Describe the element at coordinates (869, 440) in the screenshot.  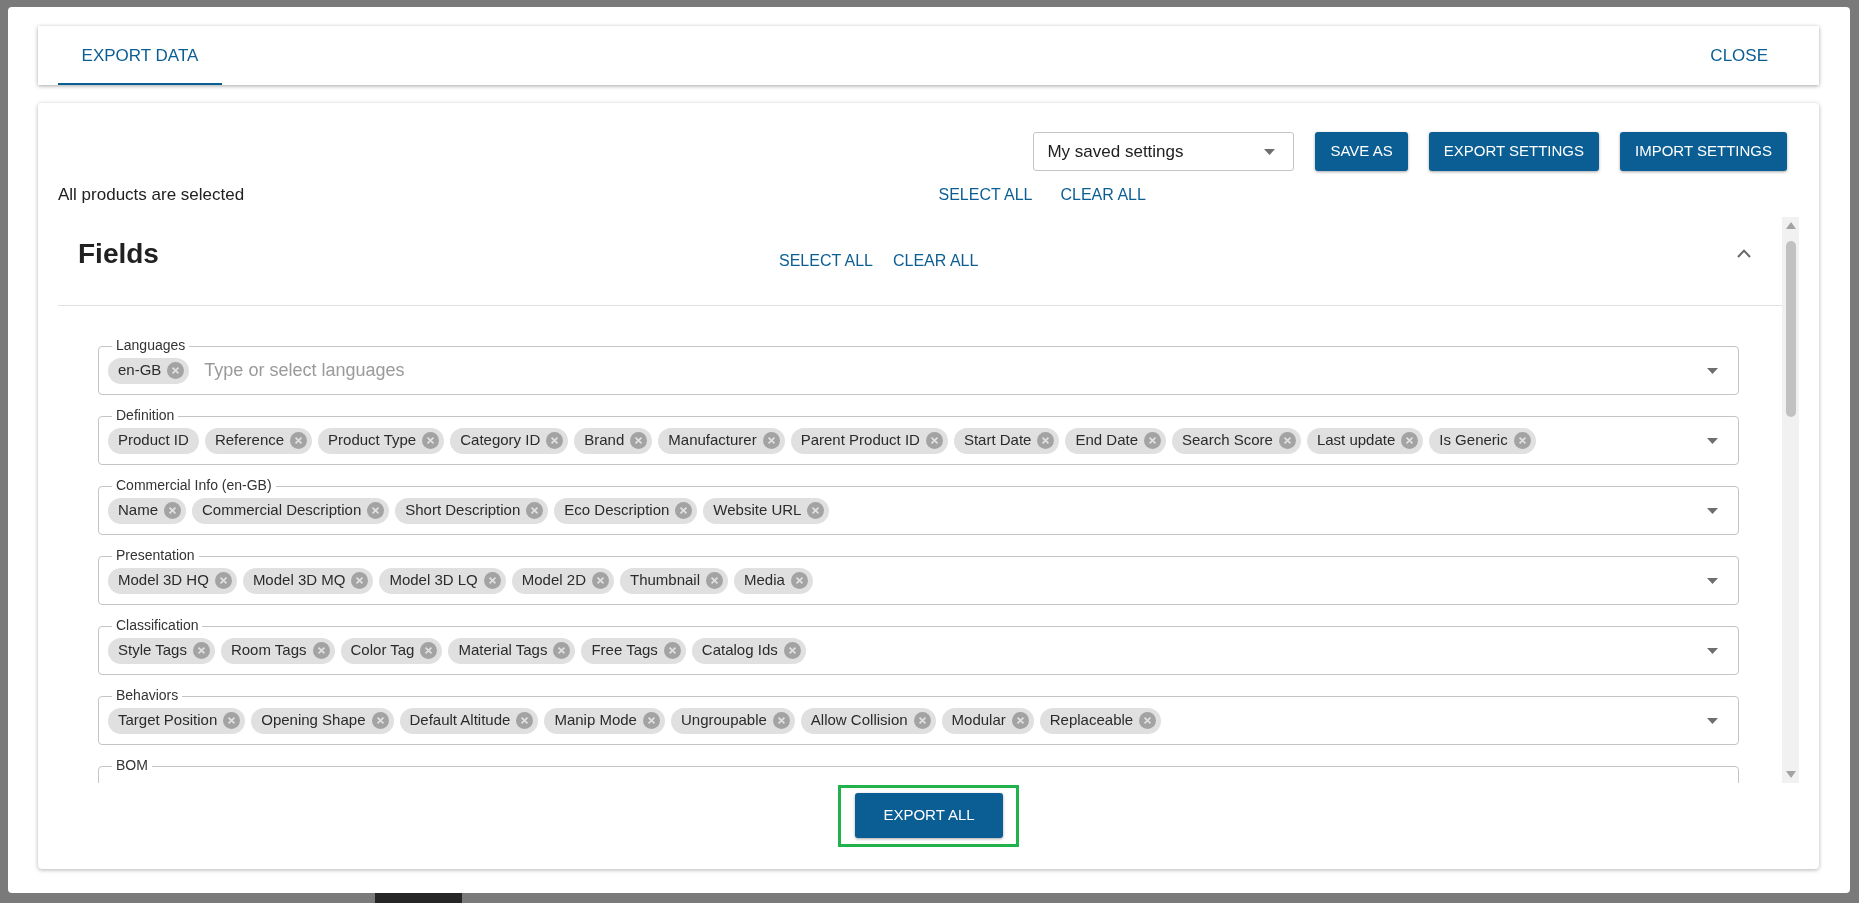
I see `tag-chip: Parent Product ID` at that location.